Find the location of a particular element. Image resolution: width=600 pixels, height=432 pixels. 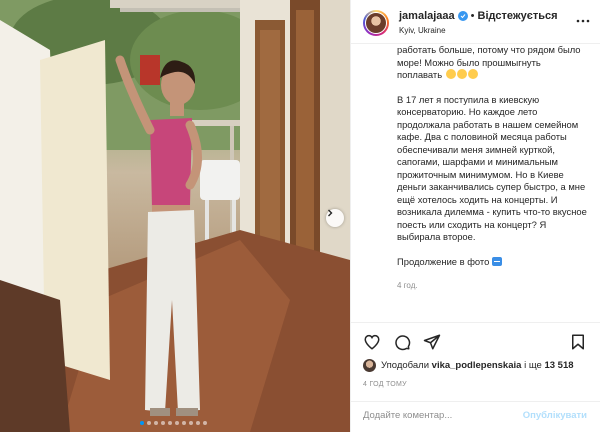

more-options-icon is located at coordinates (583, 21).